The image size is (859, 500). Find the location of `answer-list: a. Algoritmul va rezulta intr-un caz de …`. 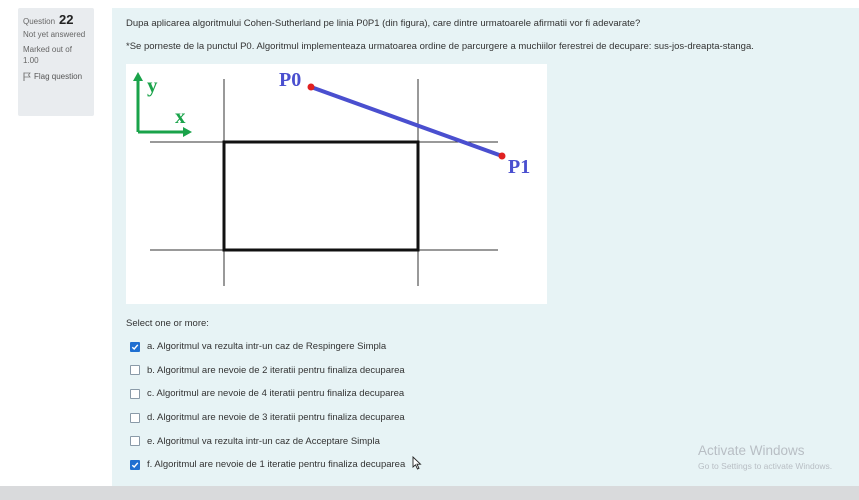

answer-list: a. Algoritmul va rezulta intr-un caz de … is located at coordinates (267, 406).